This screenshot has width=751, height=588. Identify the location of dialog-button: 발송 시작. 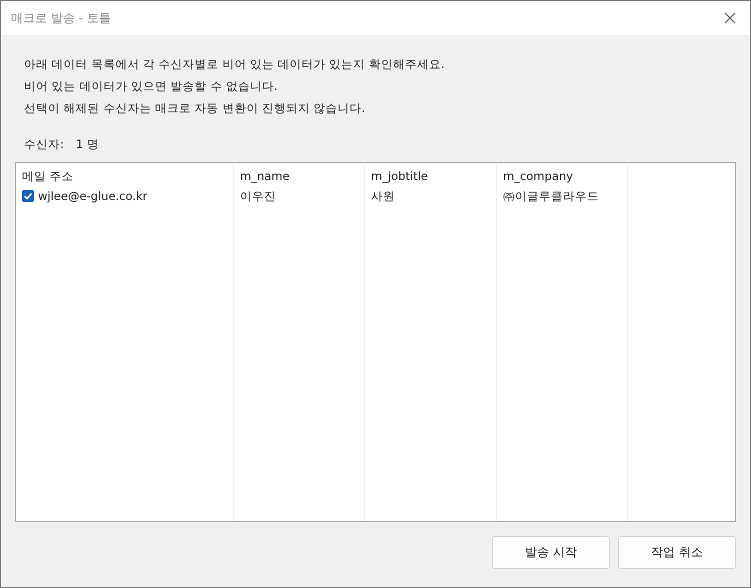
(551, 552).